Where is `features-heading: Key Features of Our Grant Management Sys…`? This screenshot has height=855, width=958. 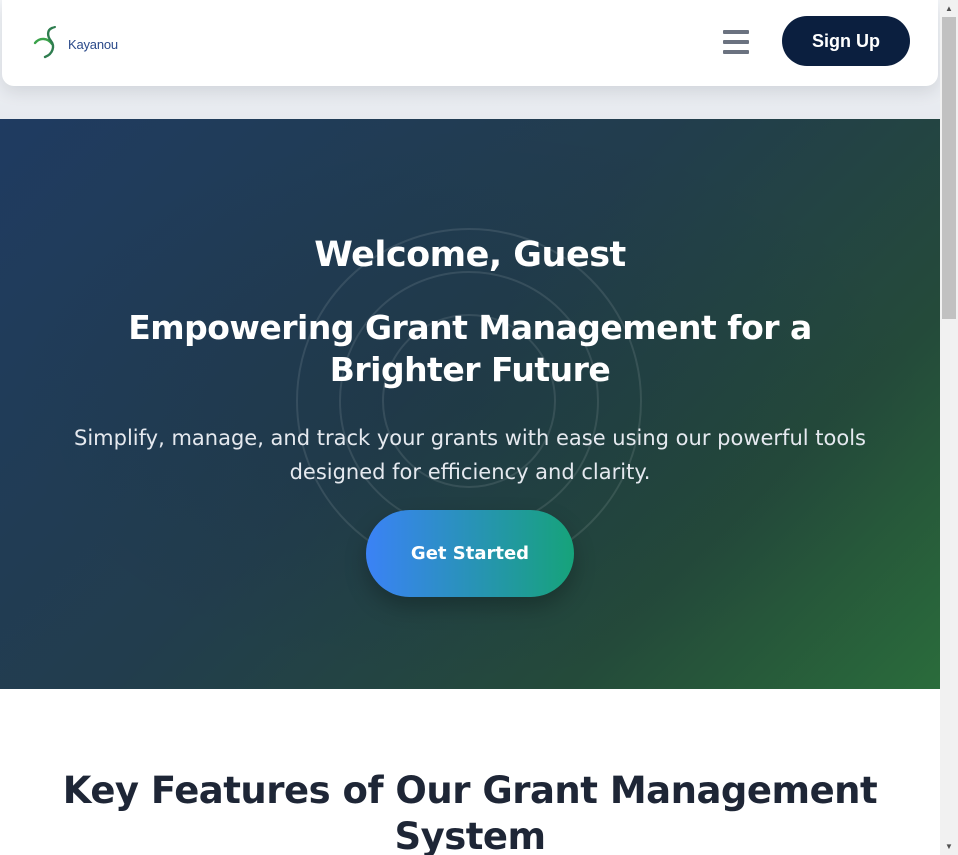
features-heading: Key Features of Our Grant Management Sys… is located at coordinates (470, 812).